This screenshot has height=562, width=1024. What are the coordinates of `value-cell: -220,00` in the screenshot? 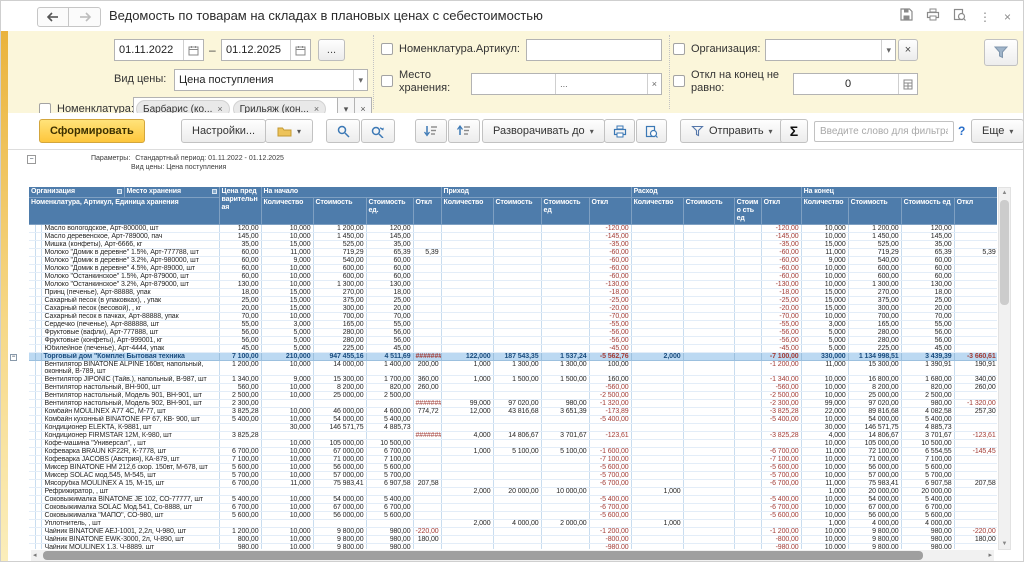 It's located at (975, 531).